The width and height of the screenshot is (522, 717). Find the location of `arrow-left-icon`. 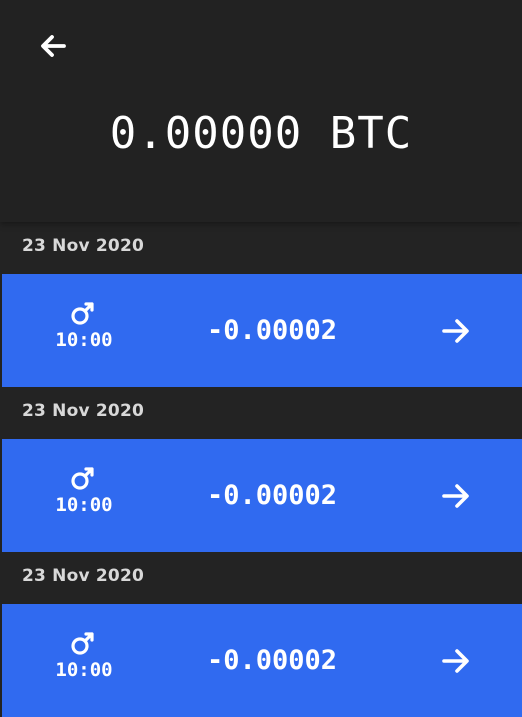

arrow-left-icon is located at coordinates (54, 48).